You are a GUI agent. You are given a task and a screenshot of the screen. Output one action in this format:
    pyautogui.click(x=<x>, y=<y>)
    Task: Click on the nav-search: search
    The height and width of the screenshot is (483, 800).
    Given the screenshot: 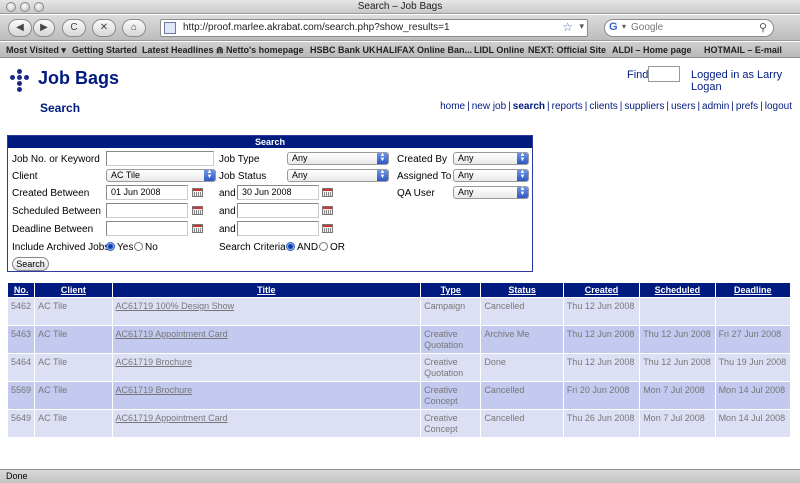 What is the action you would take?
    pyautogui.click(x=529, y=106)
    